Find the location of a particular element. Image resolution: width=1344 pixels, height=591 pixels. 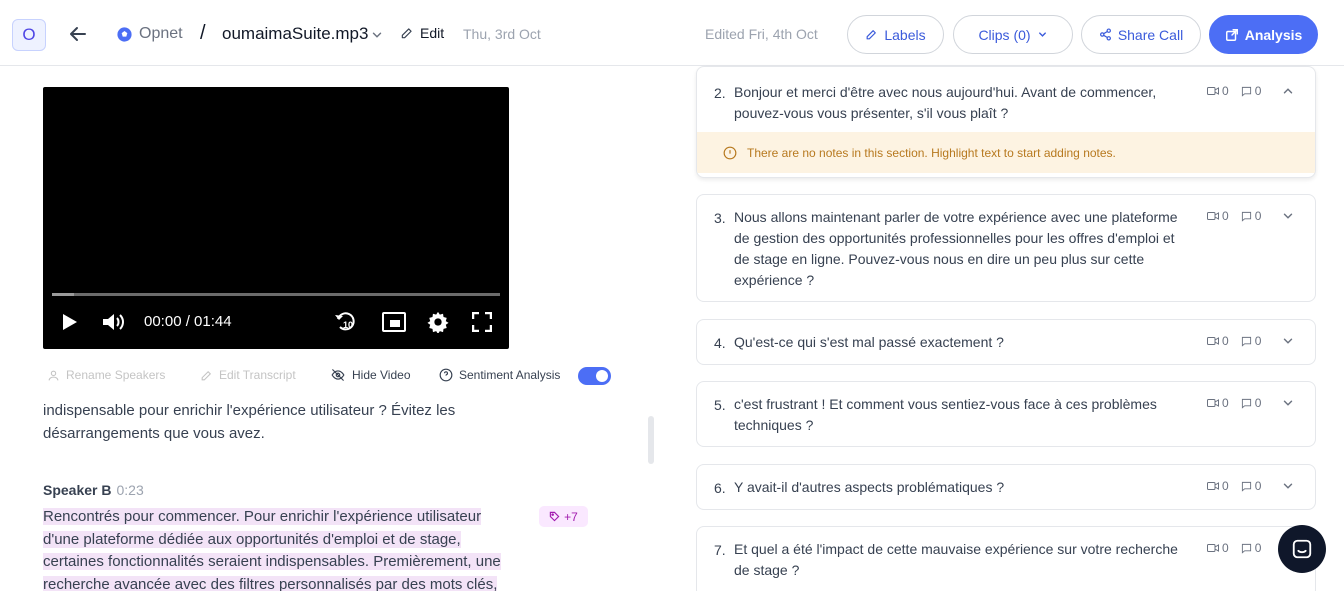

soccer-ball-icon is located at coordinates (124, 34).